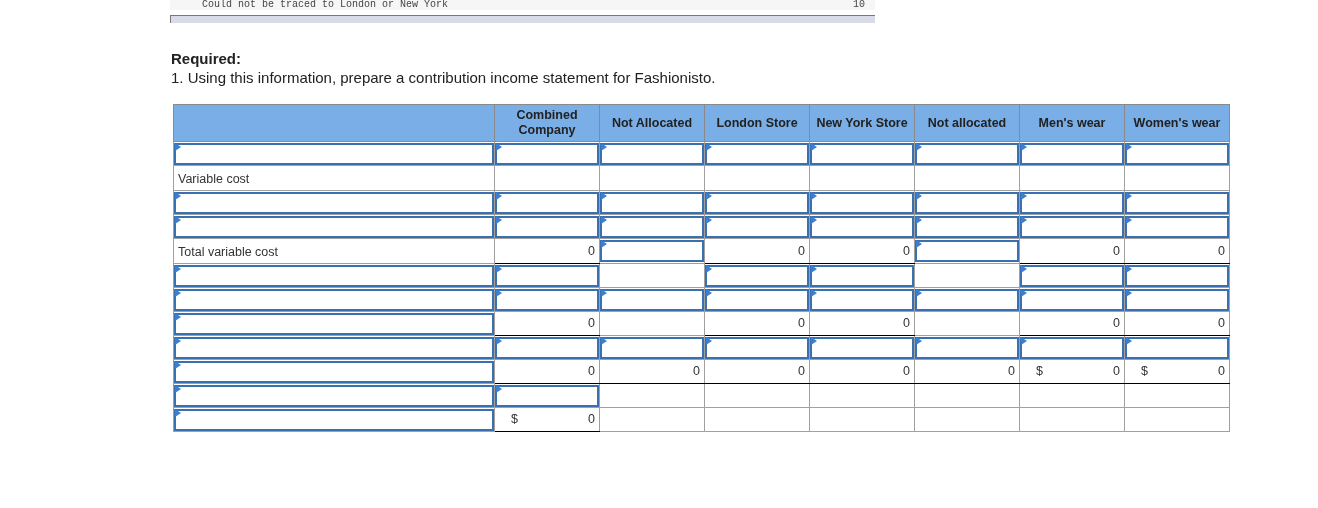 This screenshot has width=1318, height=508. What do you see at coordinates (547, 123) in the screenshot?
I see `column-header: Combined Company` at bounding box center [547, 123].